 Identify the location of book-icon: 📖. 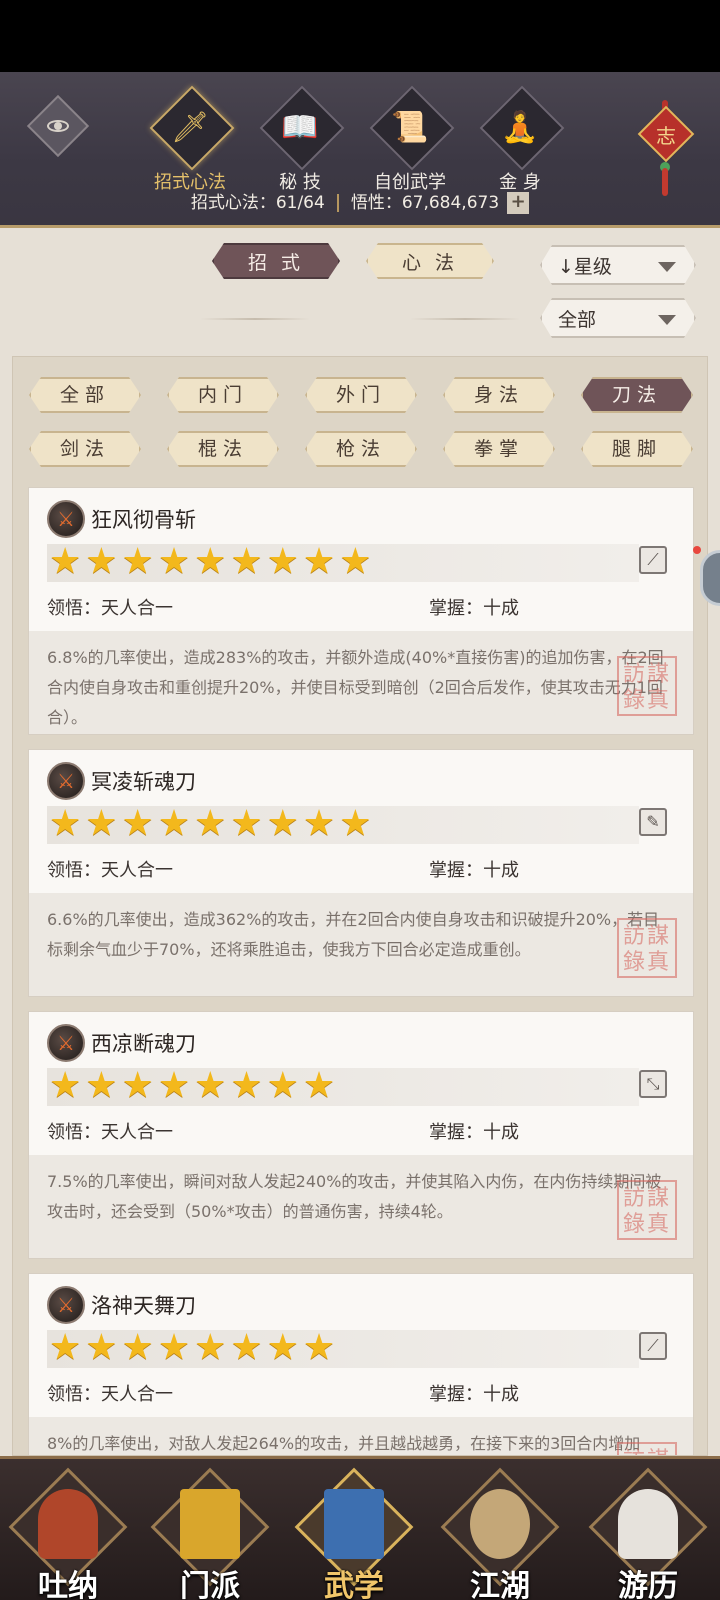
(300, 127).